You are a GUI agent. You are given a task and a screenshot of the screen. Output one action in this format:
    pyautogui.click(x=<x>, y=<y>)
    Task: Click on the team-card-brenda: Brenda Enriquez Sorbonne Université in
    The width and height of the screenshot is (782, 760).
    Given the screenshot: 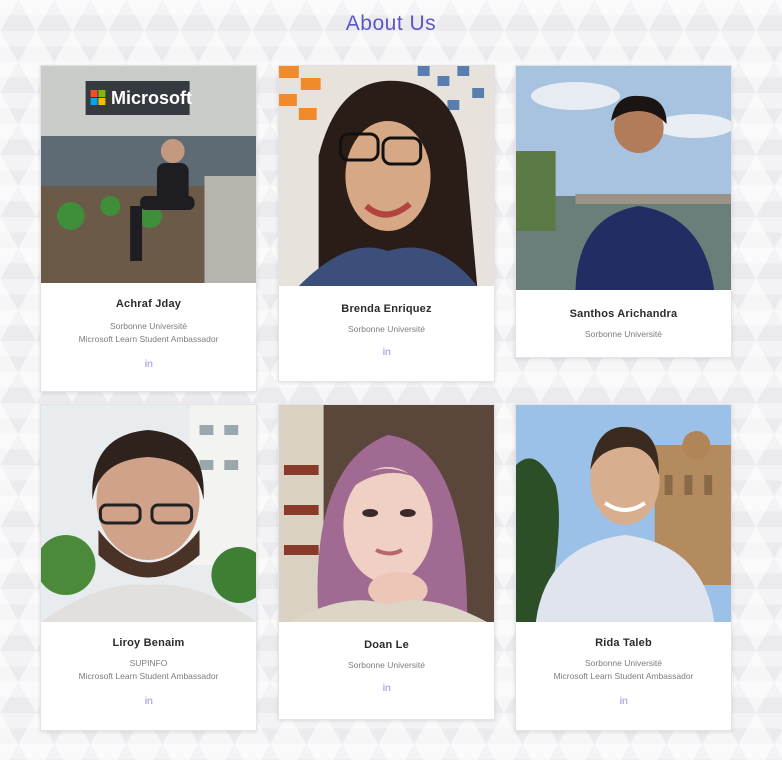 What is the action you would take?
    pyautogui.click(x=386, y=223)
    